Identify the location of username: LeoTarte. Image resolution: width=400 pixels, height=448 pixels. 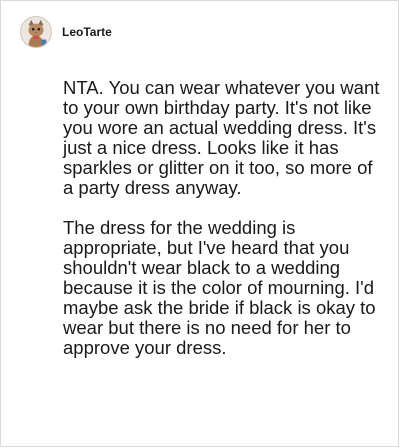
(87, 32).